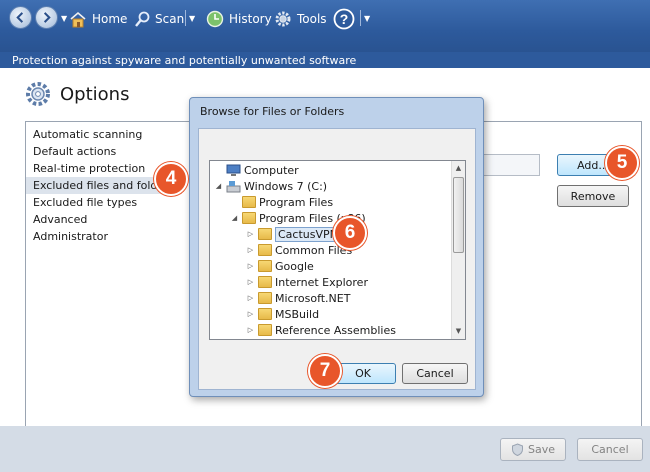 The width and height of the screenshot is (650, 472). I want to click on help-button: ?, so click(344, 19).